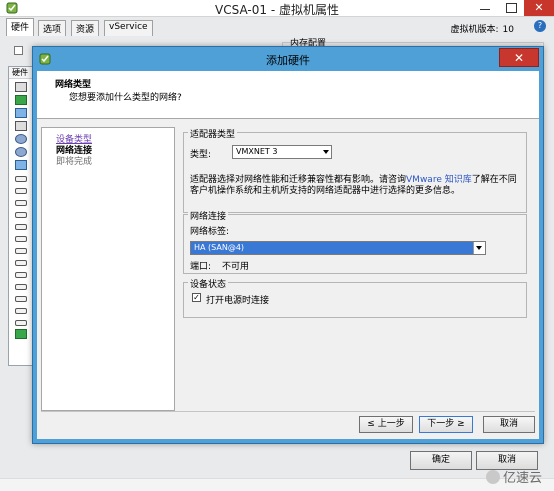  Describe the element at coordinates (288, 411) in the screenshot. I see `footer-divider` at that location.